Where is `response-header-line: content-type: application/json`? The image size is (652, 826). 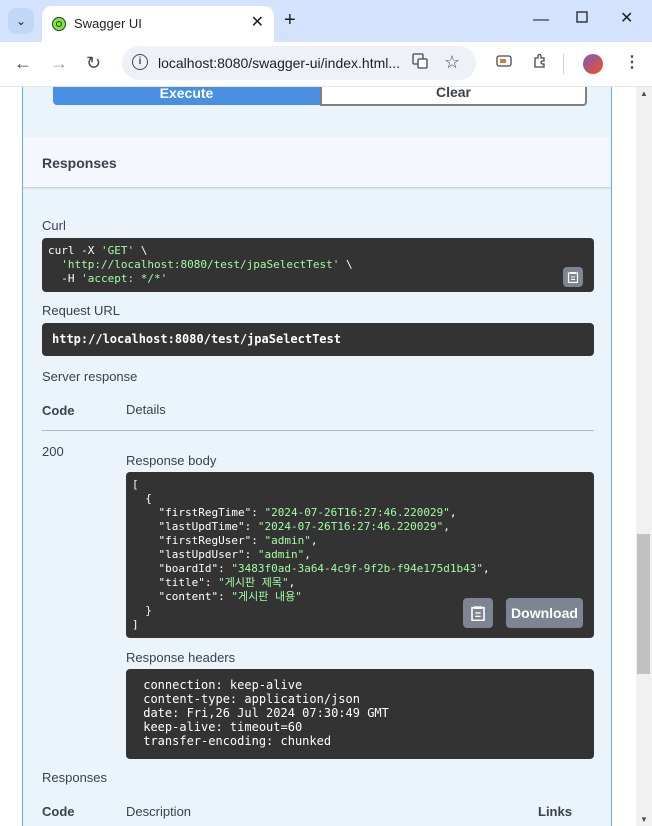
response-header-line: content-type: application/json is located at coordinates (252, 699).